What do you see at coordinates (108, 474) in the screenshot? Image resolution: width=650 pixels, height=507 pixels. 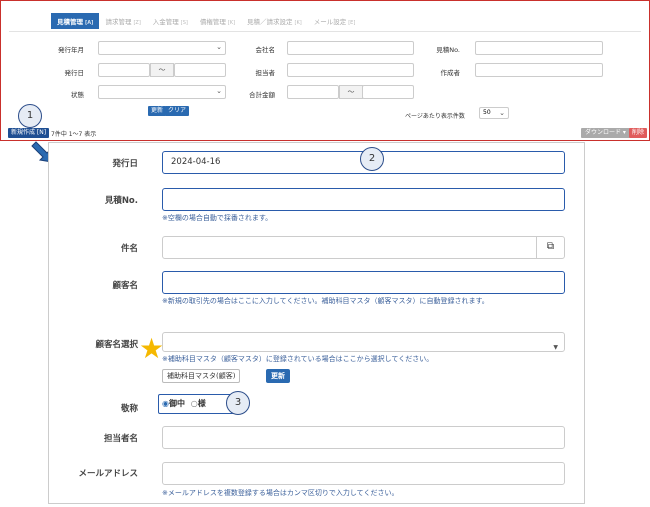 I see `email-label: メールアドレス` at bounding box center [108, 474].